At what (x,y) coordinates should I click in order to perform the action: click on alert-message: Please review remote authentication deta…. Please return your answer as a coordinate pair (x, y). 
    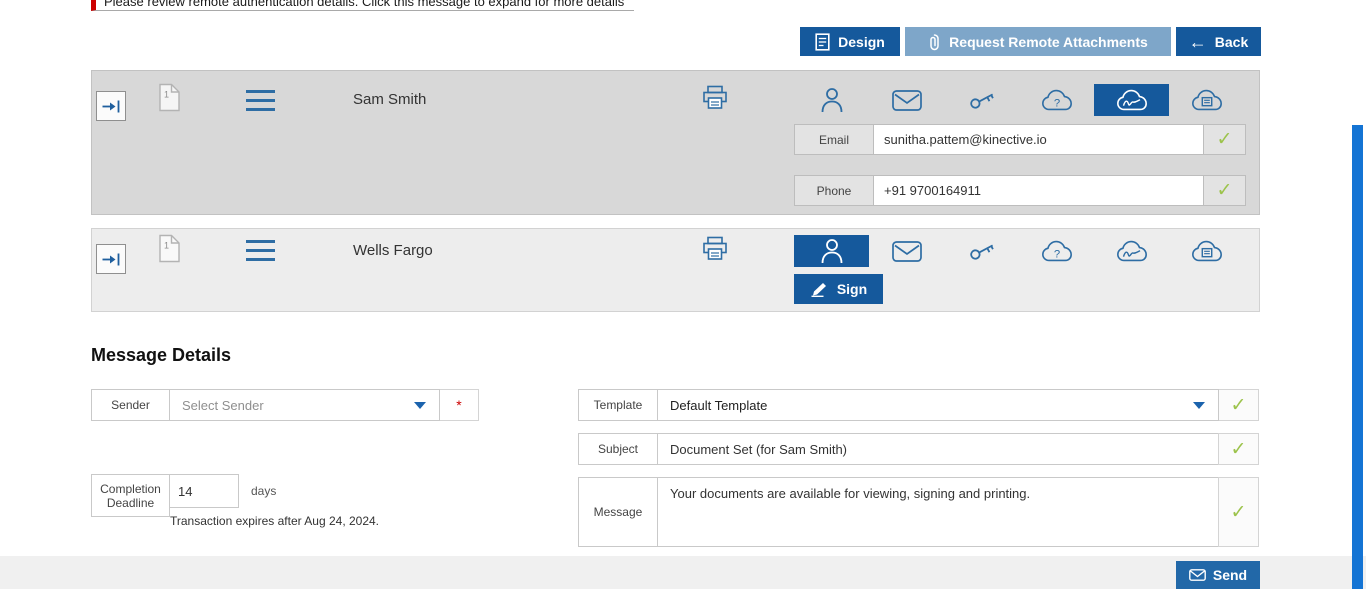
    Looking at the image, I should click on (363, 5).